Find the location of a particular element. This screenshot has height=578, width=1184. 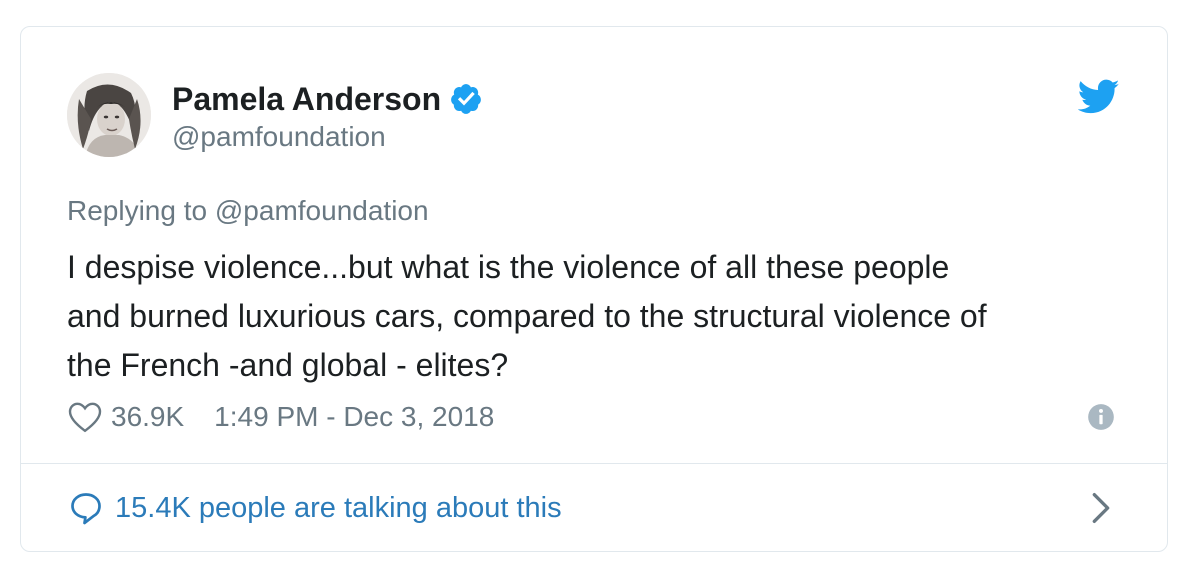

conversation-count: 15.4K people are talking about this is located at coordinates (338, 508).